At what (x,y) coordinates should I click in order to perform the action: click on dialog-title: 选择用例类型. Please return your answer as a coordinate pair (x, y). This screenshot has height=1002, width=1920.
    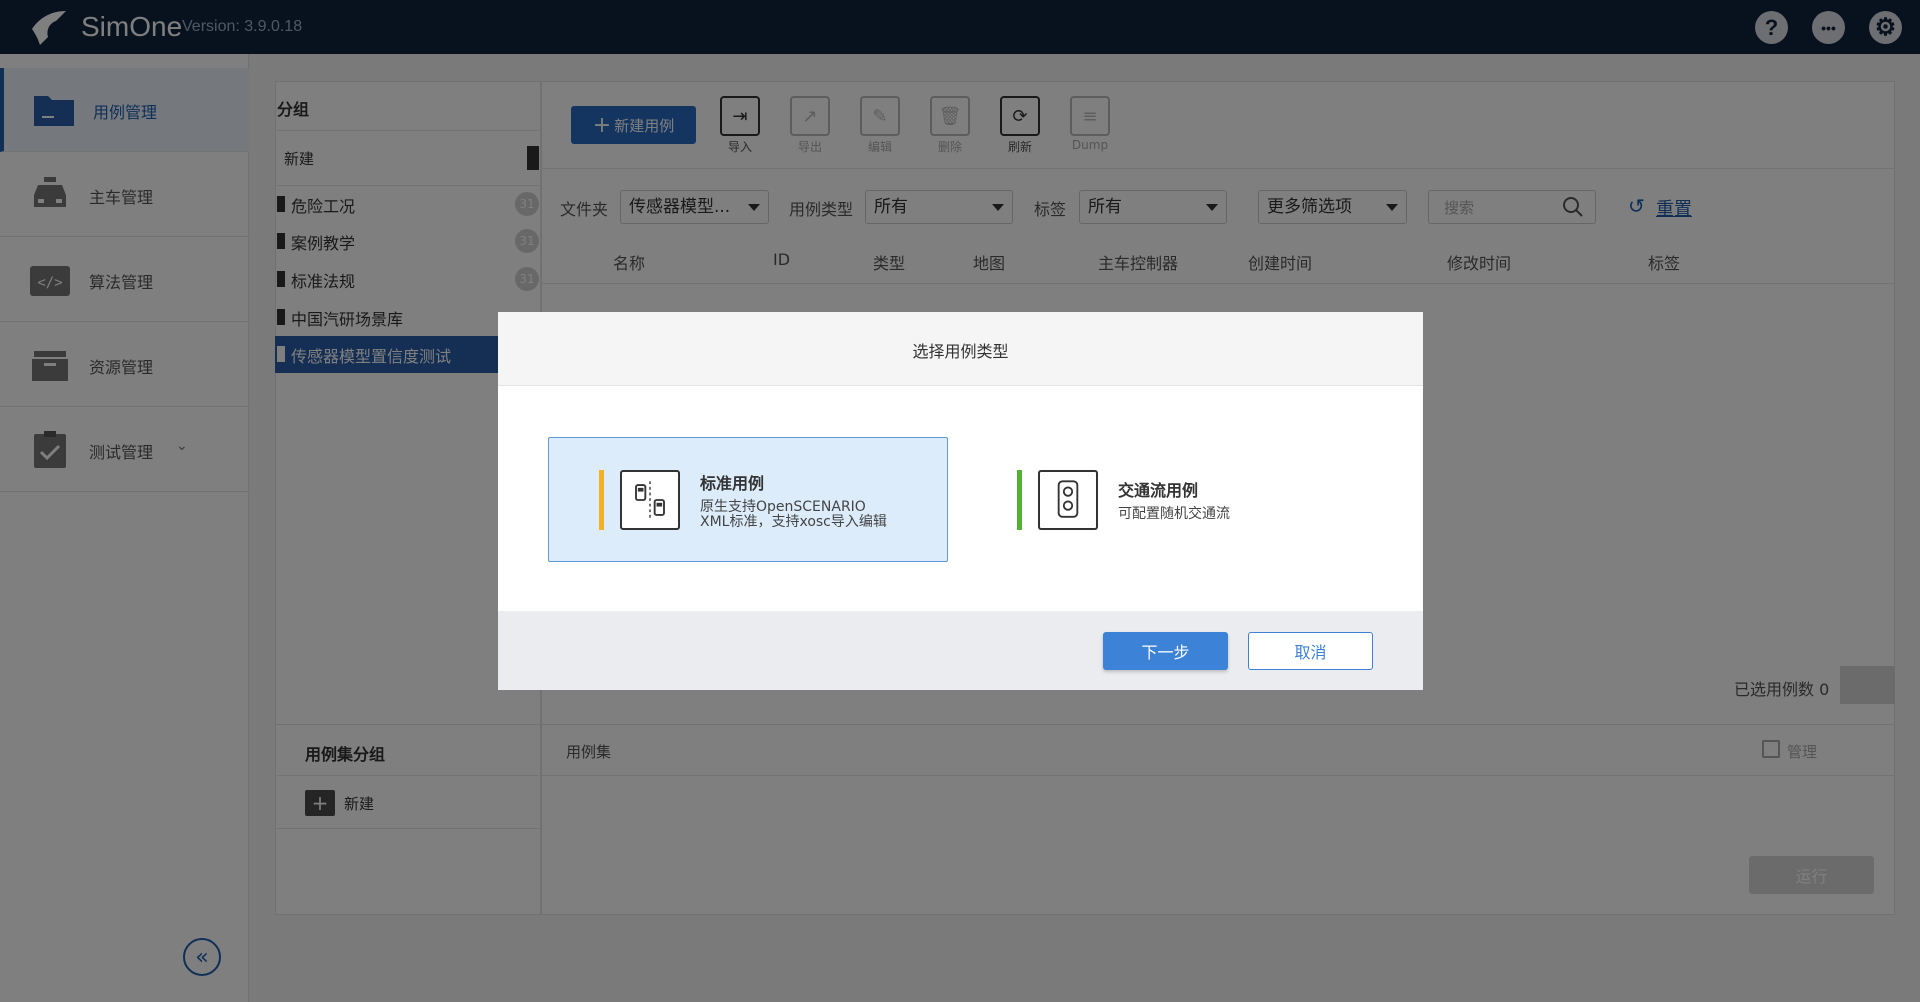
    Looking at the image, I should click on (960, 351).